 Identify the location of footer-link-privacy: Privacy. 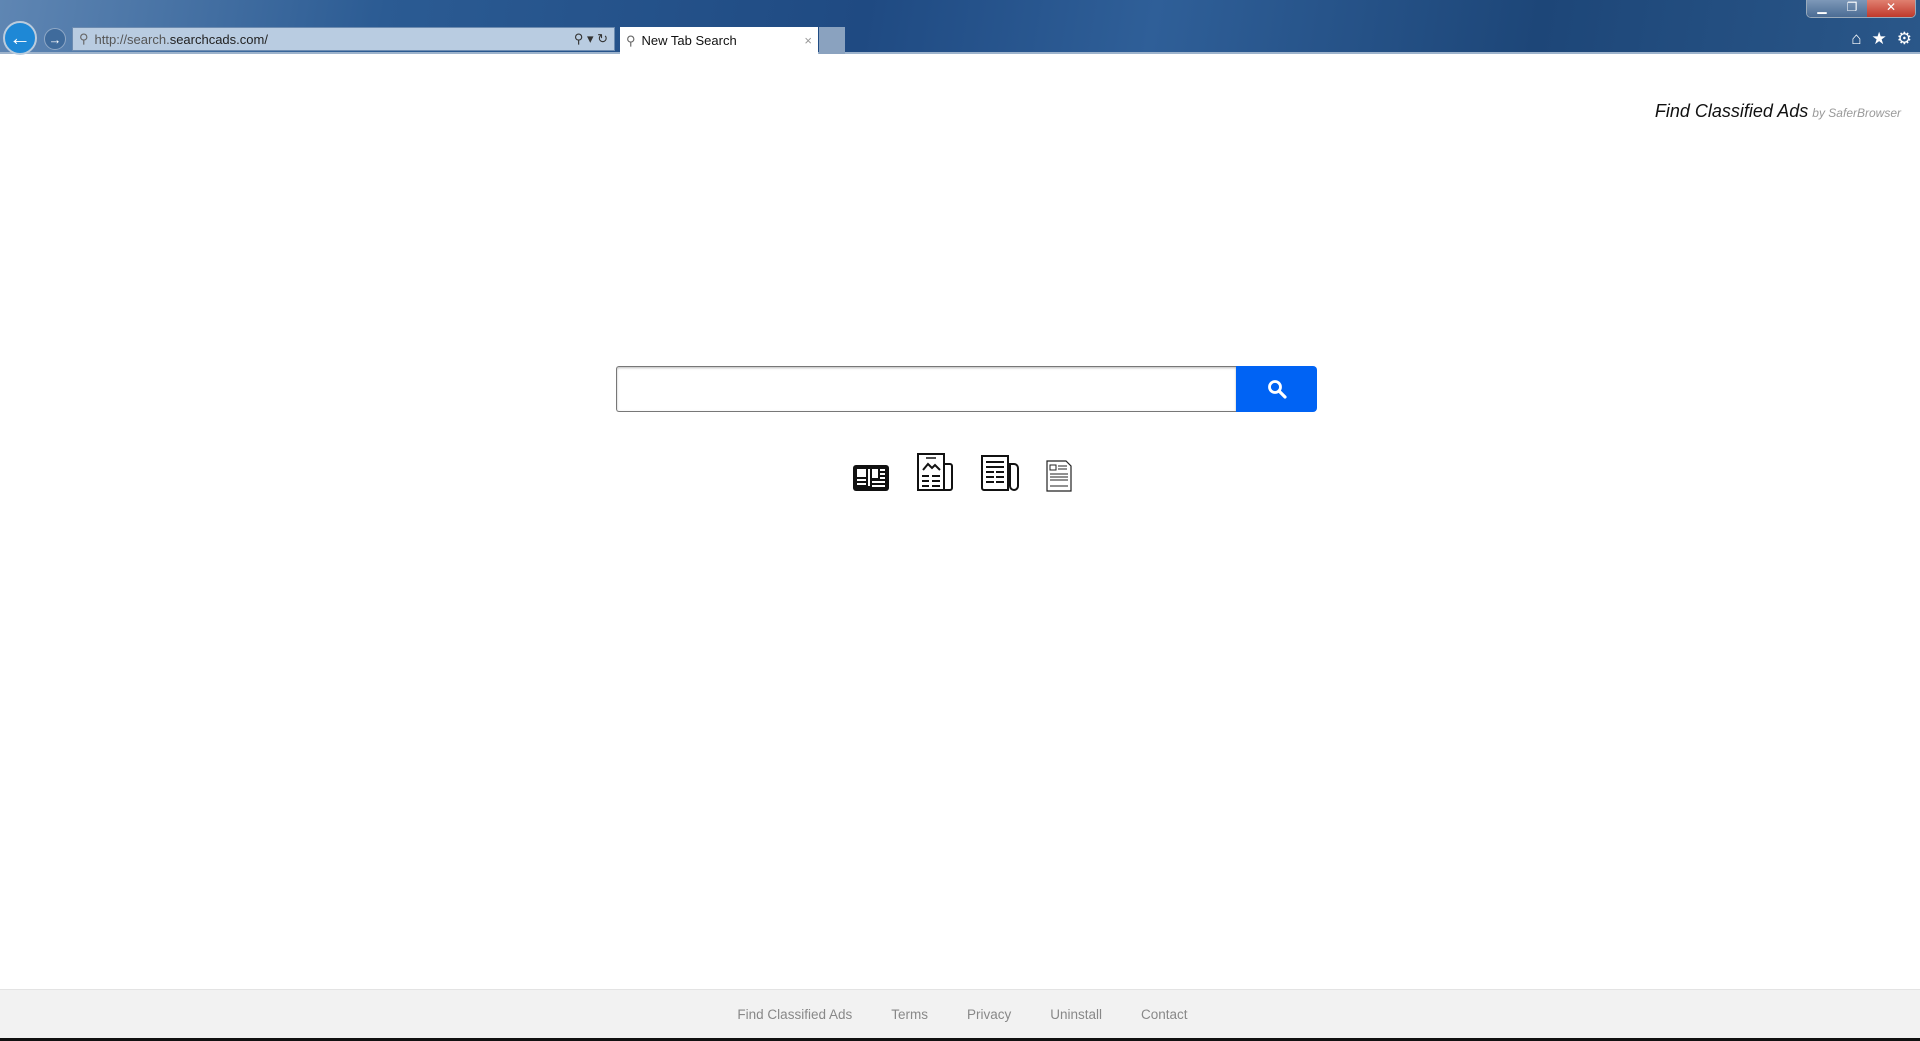
(989, 1014).